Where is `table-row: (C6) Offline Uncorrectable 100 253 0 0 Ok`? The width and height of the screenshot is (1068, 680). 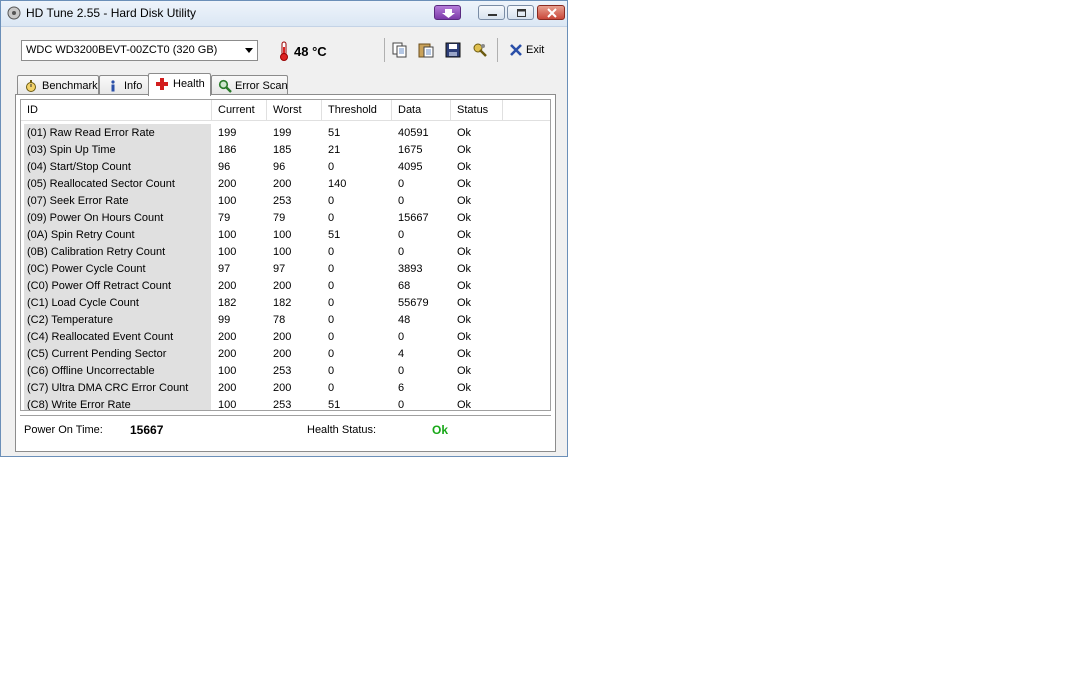
table-row: (C6) Offline Uncorrectable 100 253 0 0 Ok is located at coordinates (285, 371).